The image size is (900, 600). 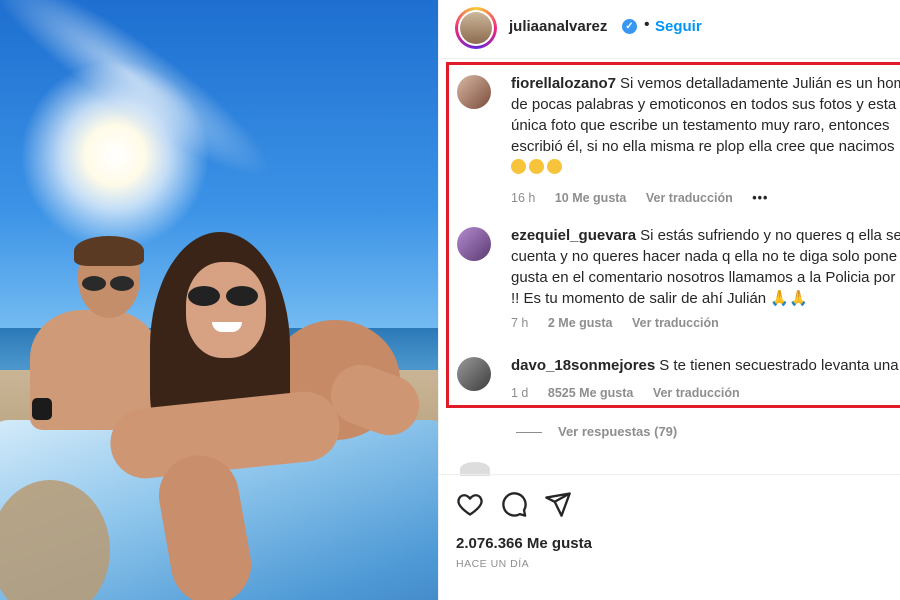 I want to click on profile-avatar, so click(x=476, y=28).